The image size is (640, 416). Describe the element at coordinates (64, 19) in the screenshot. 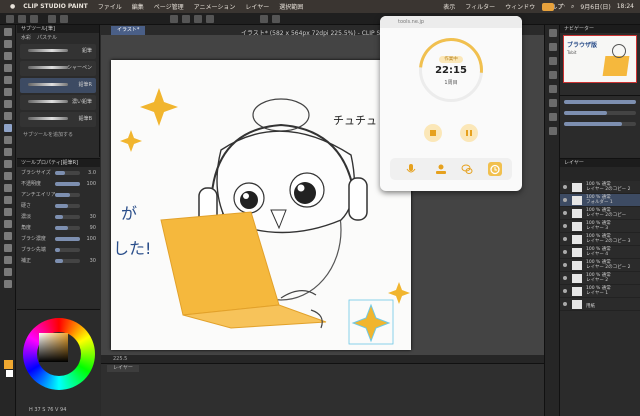

I see `redo-icon` at that location.